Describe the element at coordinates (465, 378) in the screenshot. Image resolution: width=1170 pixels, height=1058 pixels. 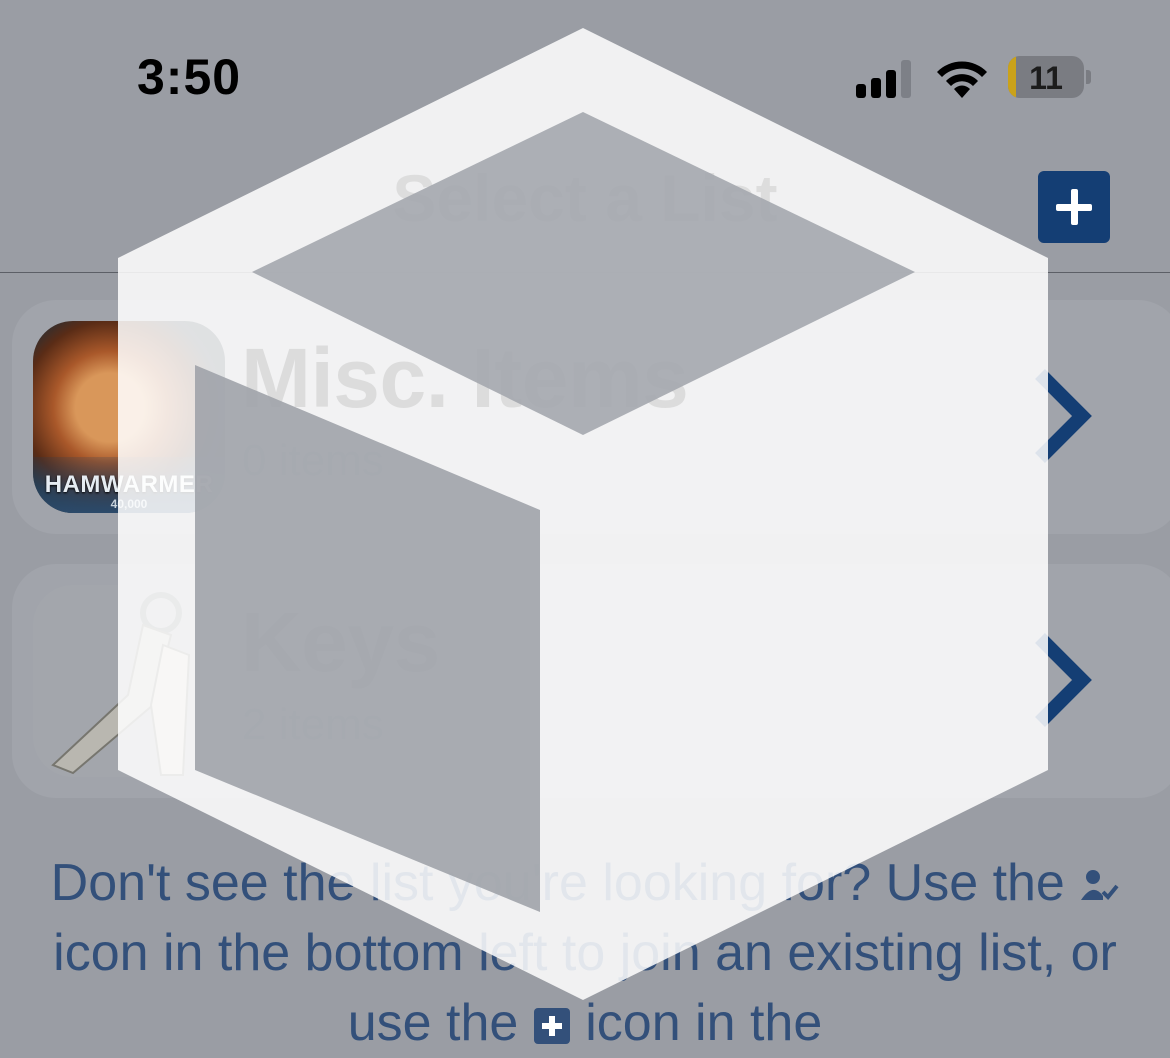
I see `list-name: Misc. Items` at that location.